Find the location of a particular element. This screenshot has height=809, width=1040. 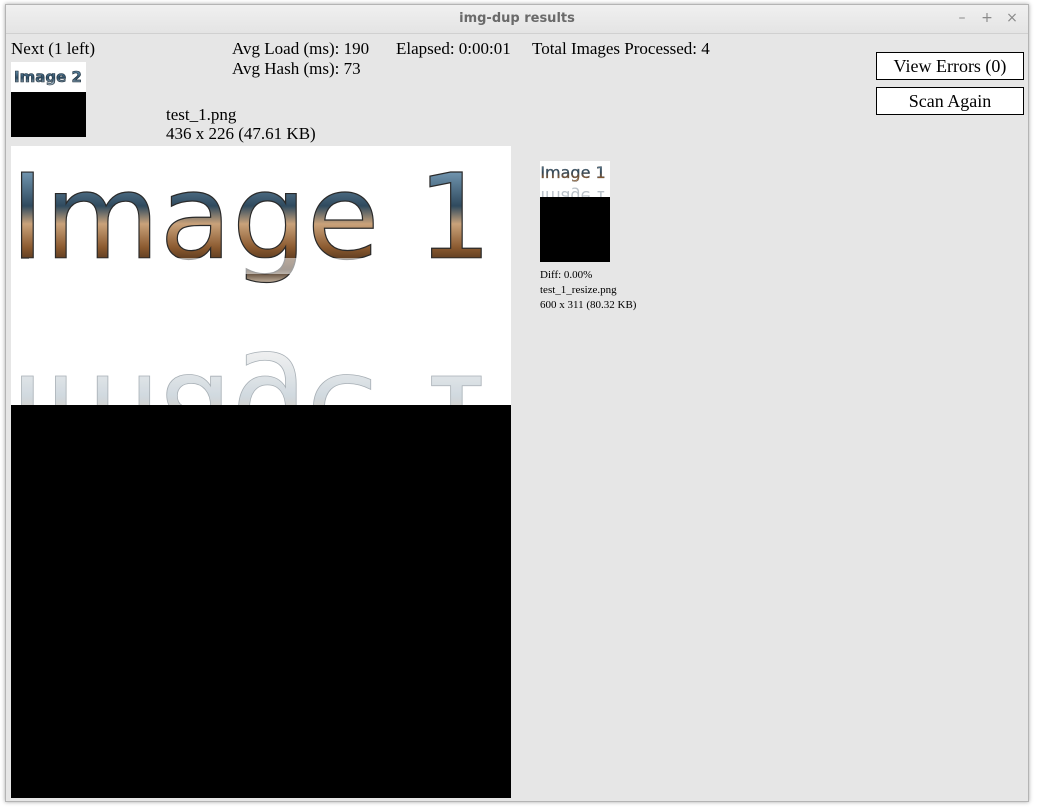

match-image-graphic: Image 1 Image 1 is located at coordinates (573, 184).